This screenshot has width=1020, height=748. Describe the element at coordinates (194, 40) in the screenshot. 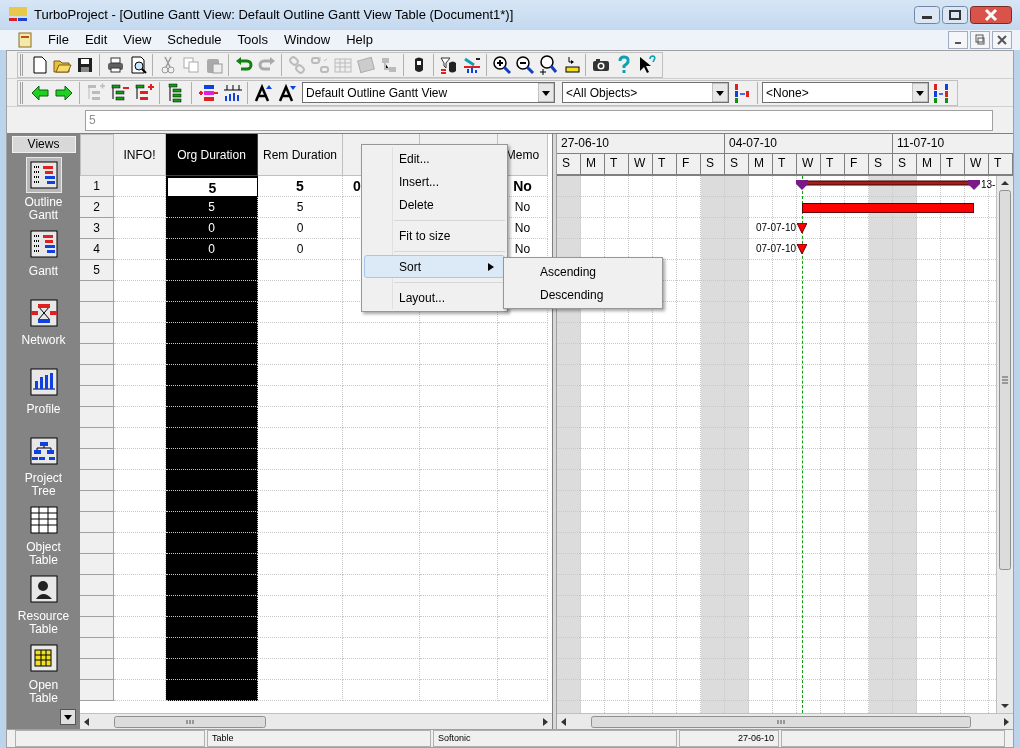

I see `menu-item: Schedule` at that location.